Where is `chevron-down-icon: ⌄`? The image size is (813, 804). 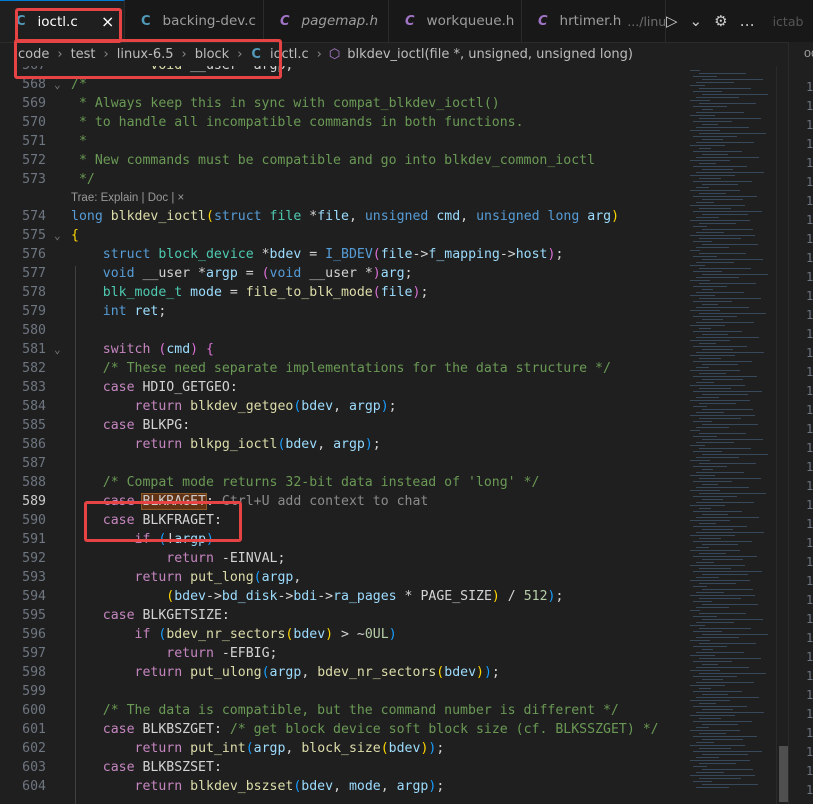
chevron-down-icon: ⌄ is located at coordinates (696, 21).